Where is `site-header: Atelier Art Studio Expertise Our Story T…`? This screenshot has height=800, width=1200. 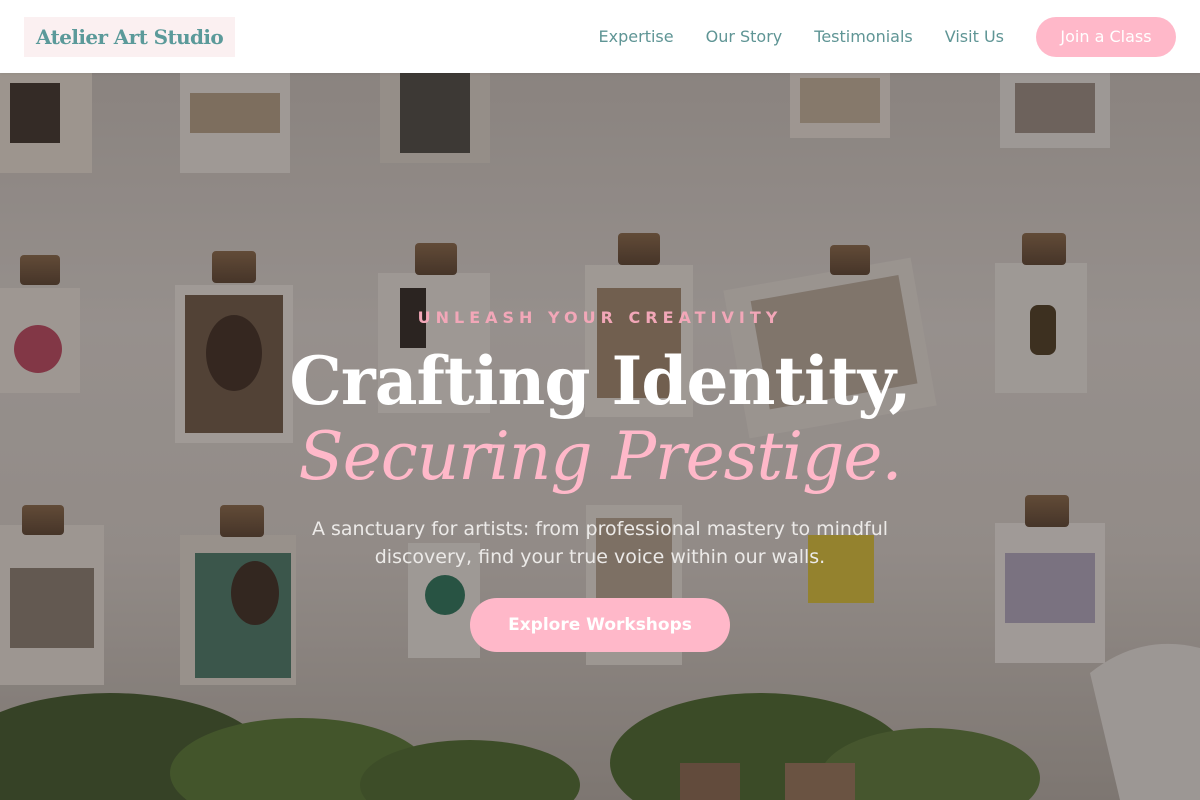
site-header: Atelier Art Studio Expertise Our Story T… is located at coordinates (600, 36).